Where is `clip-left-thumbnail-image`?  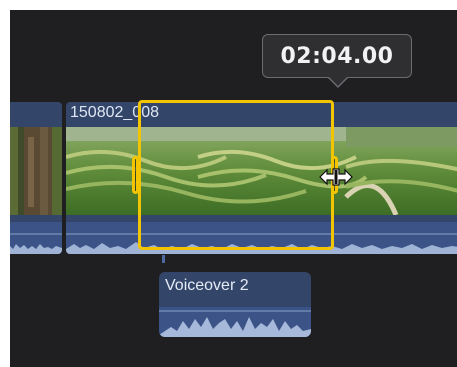
clip-left-thumbnail-image is located at coordinates (36, 171).